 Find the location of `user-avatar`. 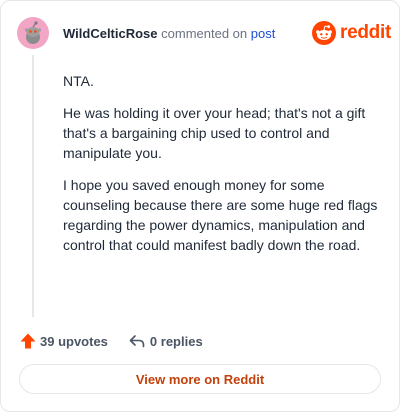

user-avatar is located at coordinates (33, 33).